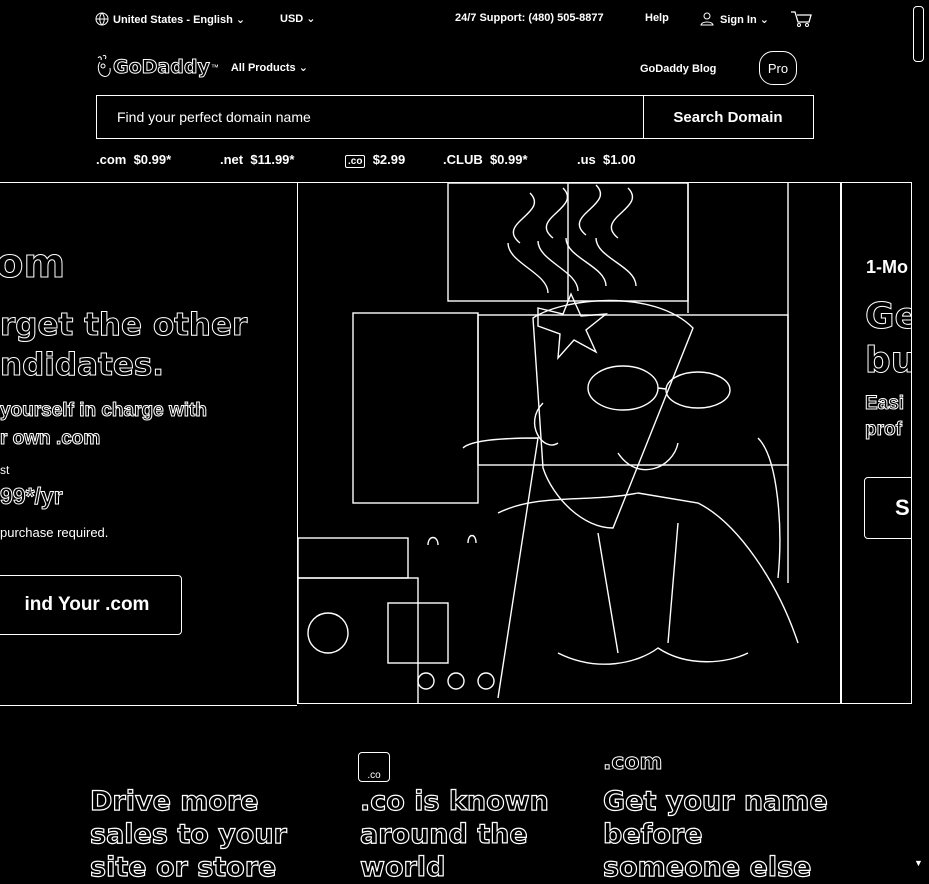 This screenshot has height=884, width=929. Describe the element at coordinates (263, 67) in the screenshot. I see `all-products-label: All Products` at that location.